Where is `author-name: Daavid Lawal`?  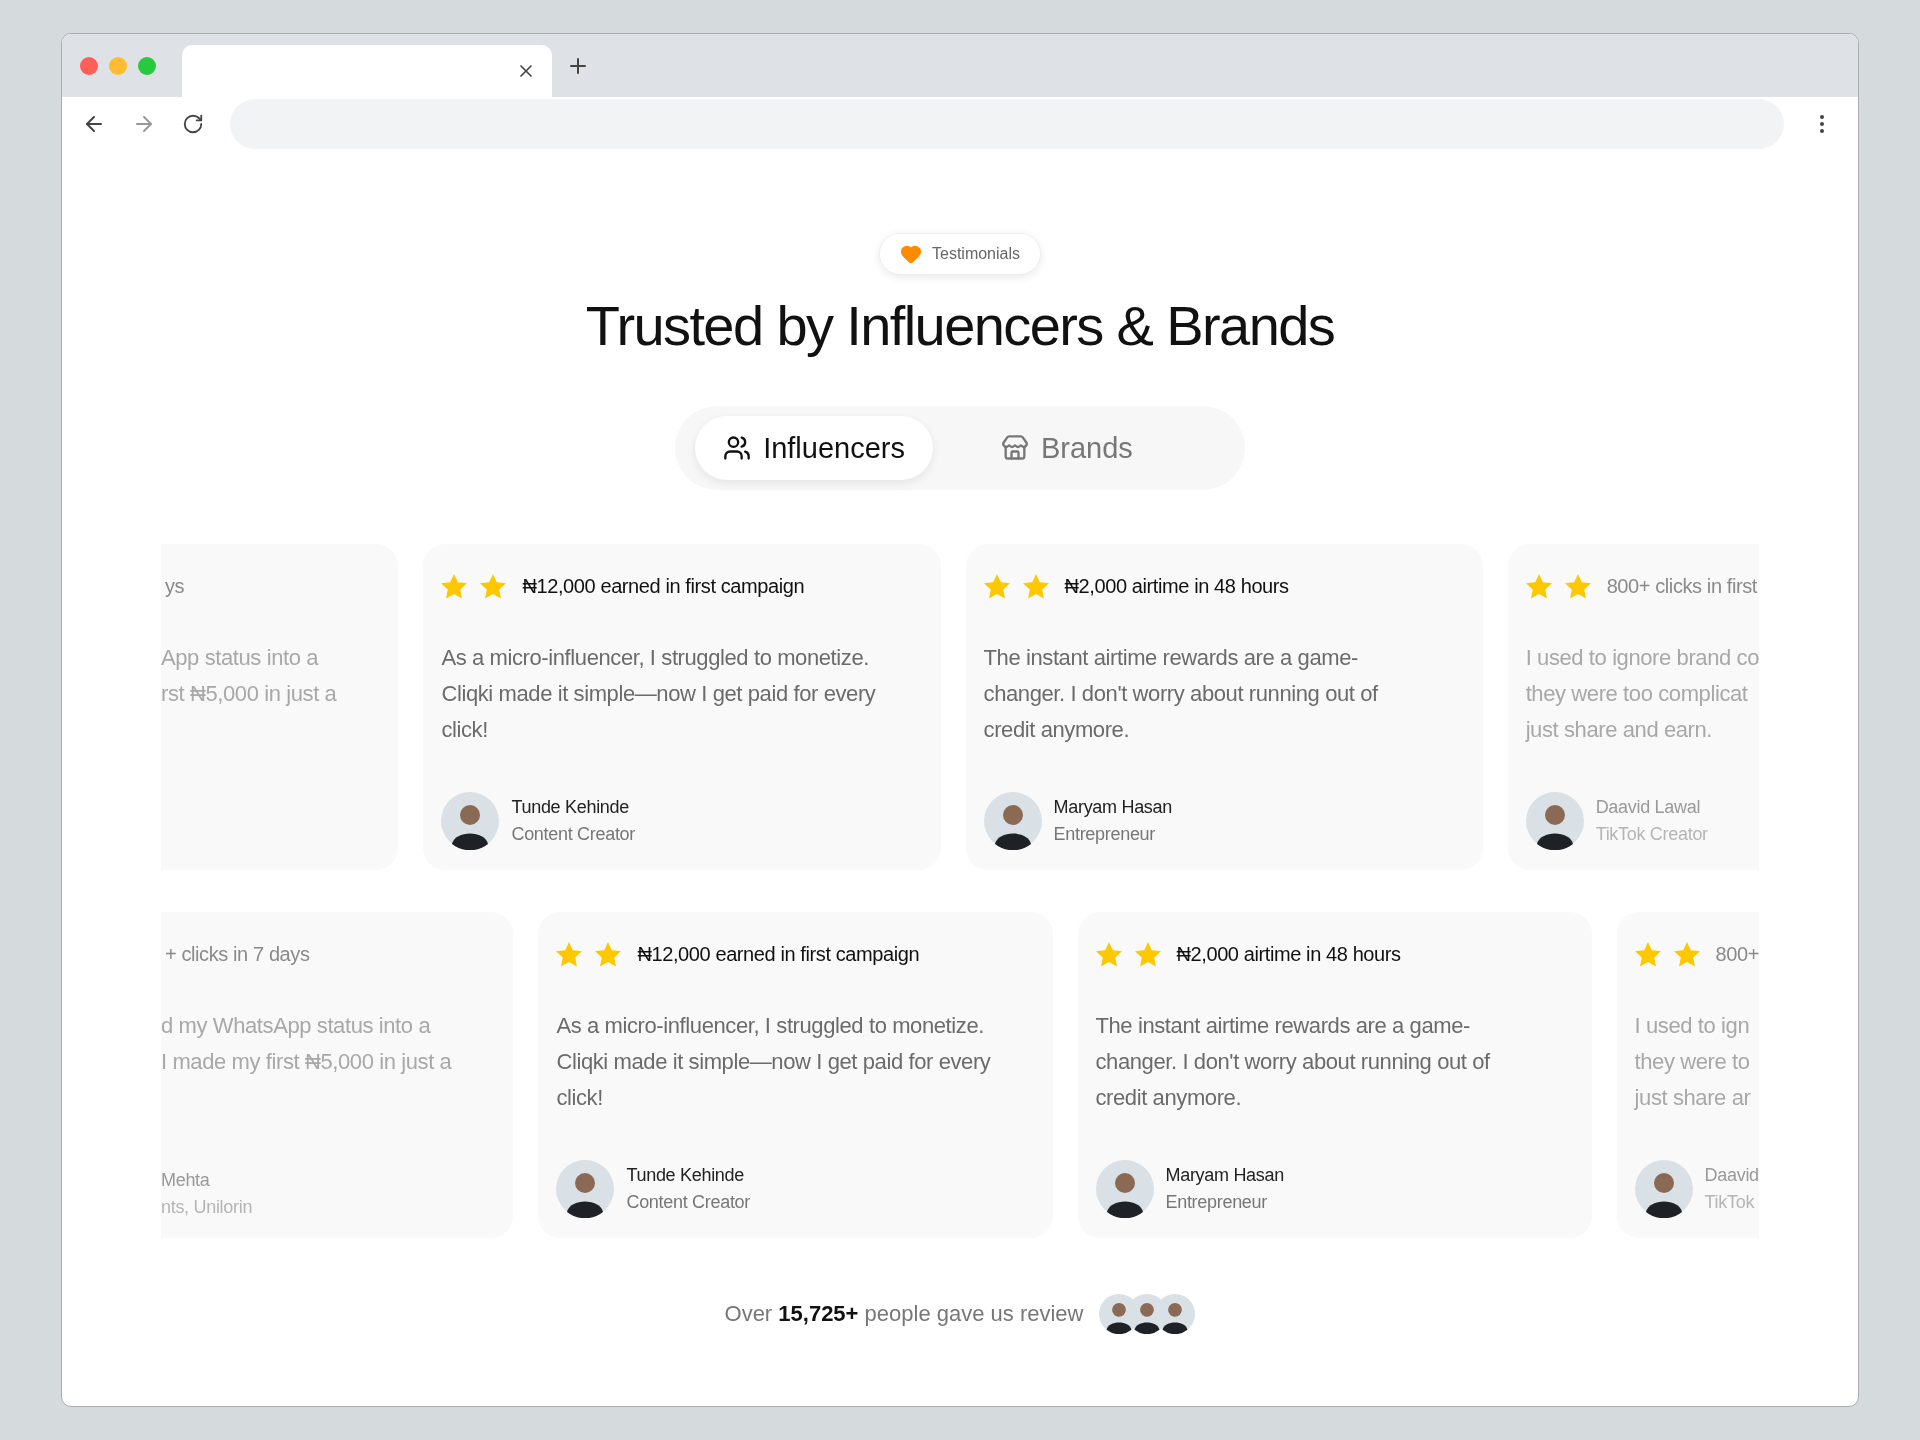
author-name: Daavid Lawal is located at coordinates (1648, 807).